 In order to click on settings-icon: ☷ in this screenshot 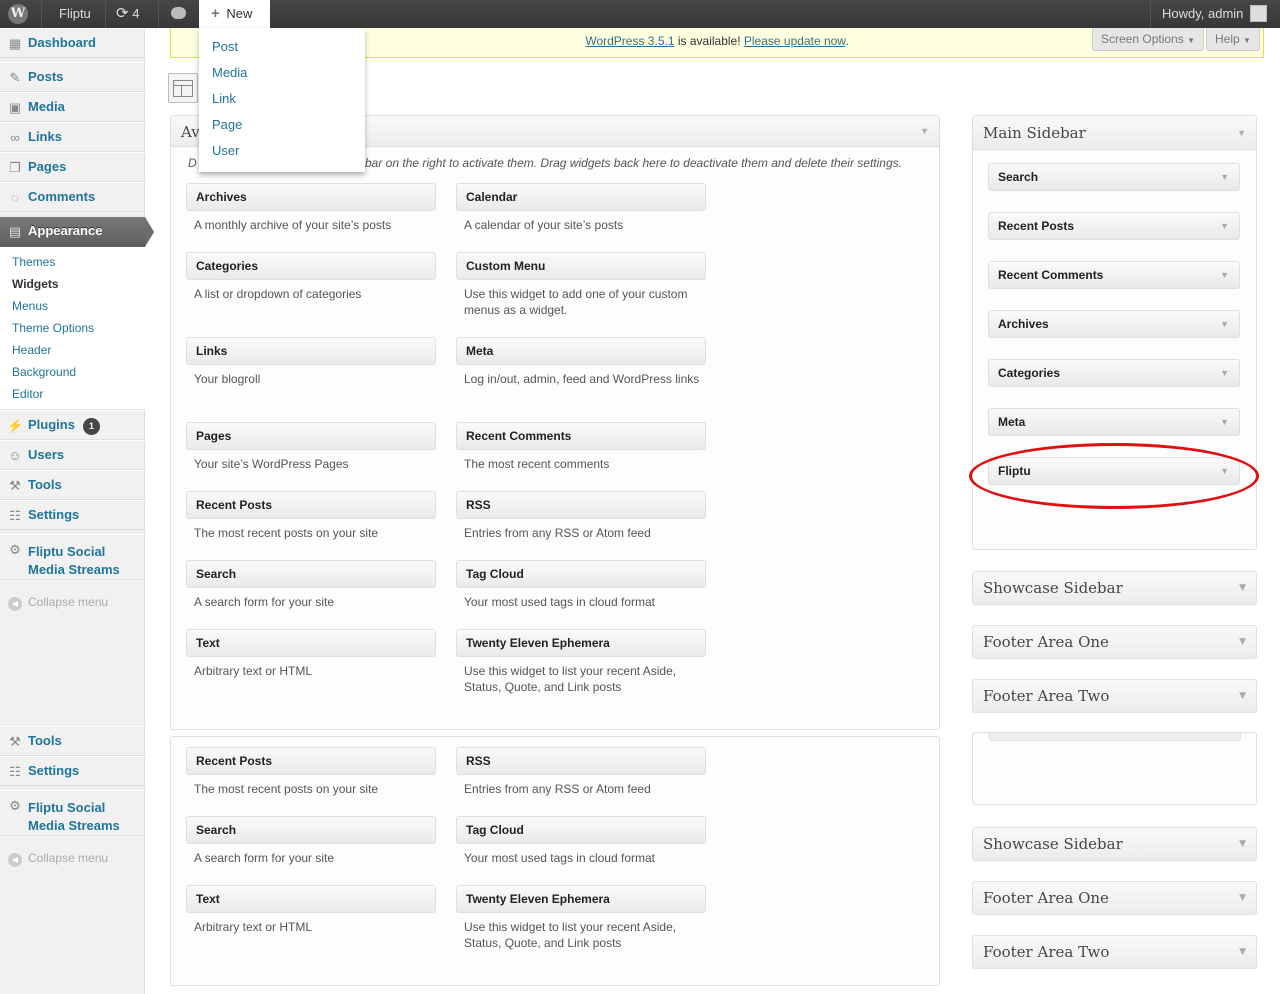, I will do `click(15, 515)`.